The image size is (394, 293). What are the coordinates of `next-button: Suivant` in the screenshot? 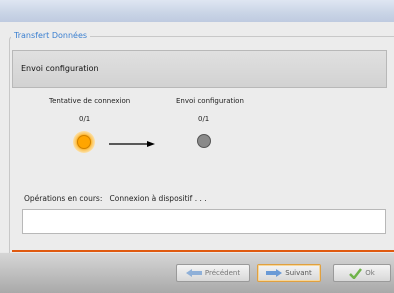 It's located at (289, 273).